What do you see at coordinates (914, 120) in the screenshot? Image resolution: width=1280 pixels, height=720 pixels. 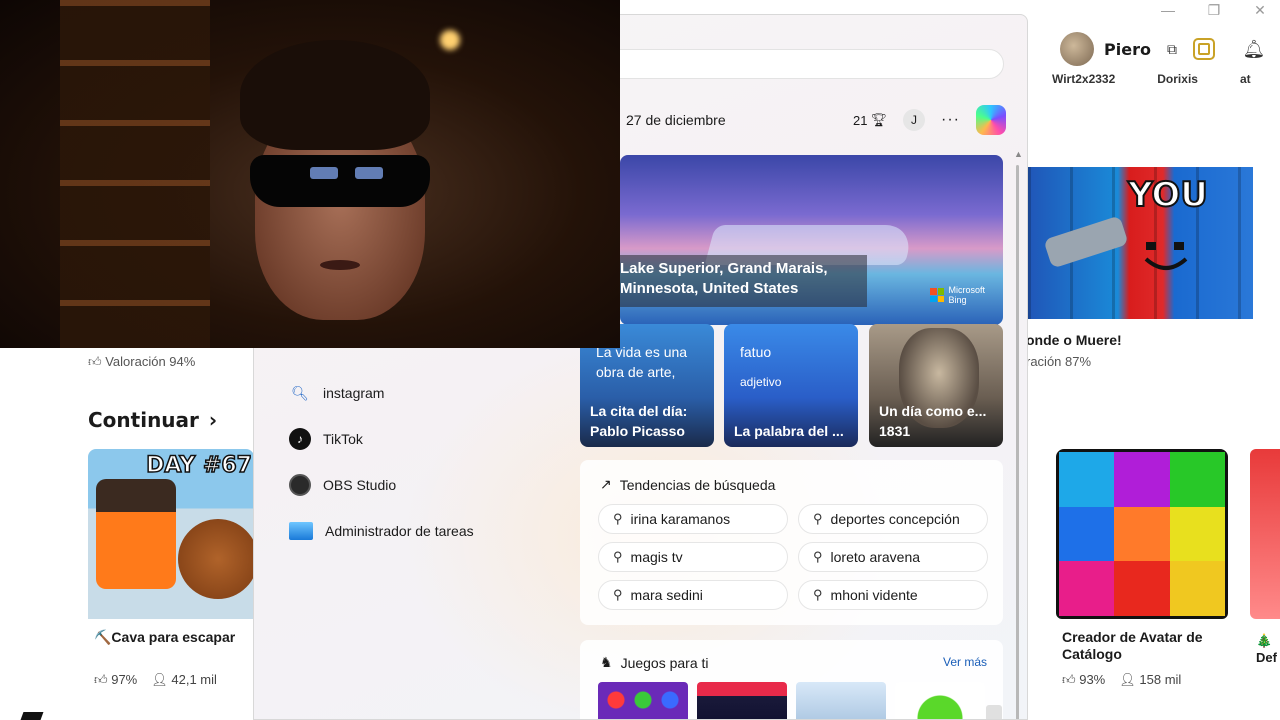 I see `account-button: J` at bounding box center [914, 120].